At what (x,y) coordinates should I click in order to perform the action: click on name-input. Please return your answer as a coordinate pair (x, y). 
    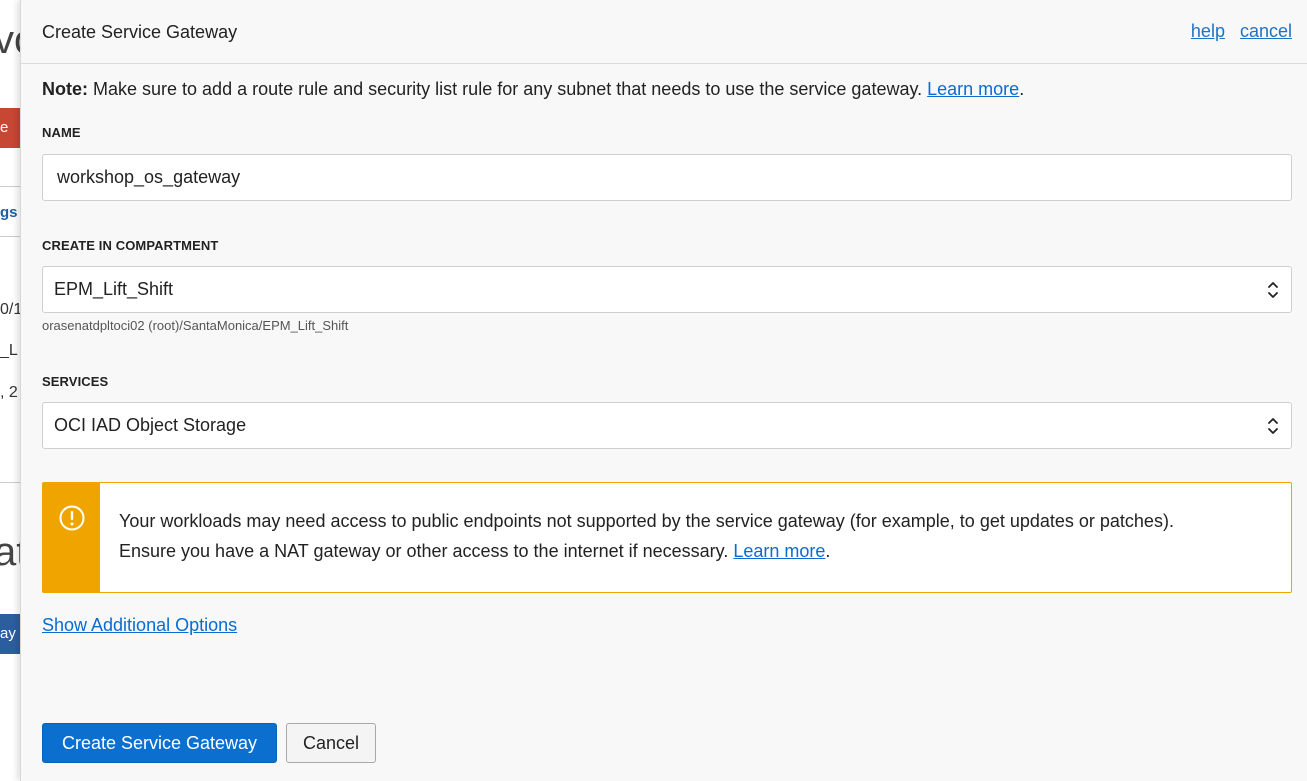
    Looking at the image, I should click on (667, 177).